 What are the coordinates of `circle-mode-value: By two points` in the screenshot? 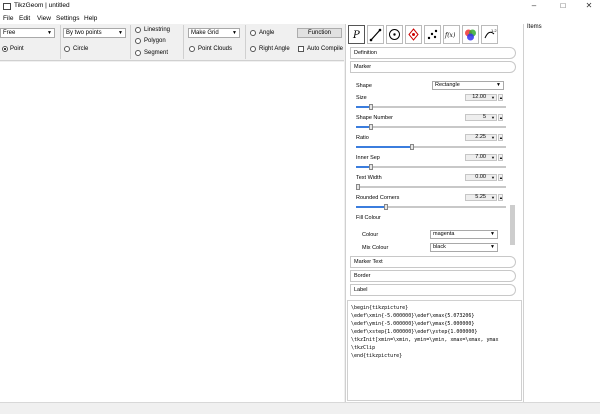 It's located at (84, 33).